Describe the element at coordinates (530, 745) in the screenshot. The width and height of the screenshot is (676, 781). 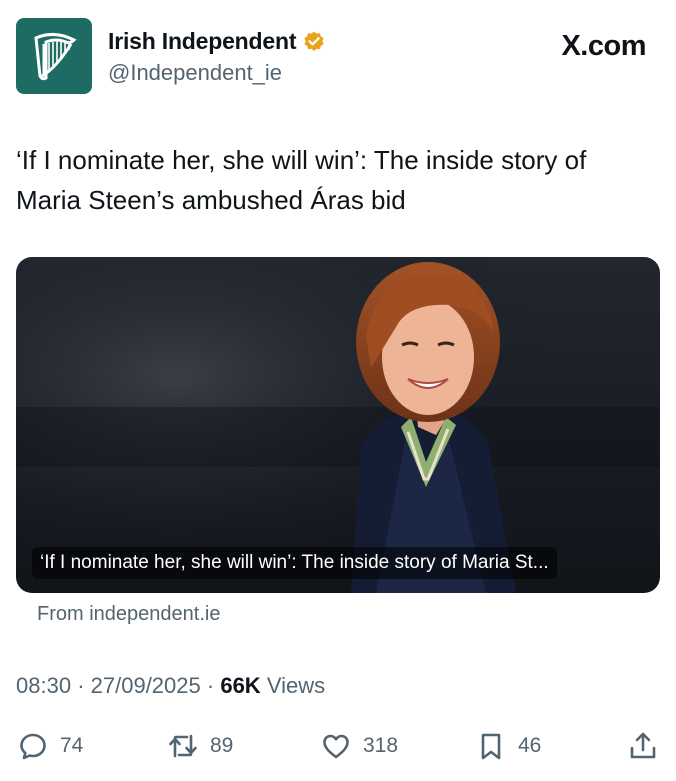
I see `bookmark-count: 46` at that location.